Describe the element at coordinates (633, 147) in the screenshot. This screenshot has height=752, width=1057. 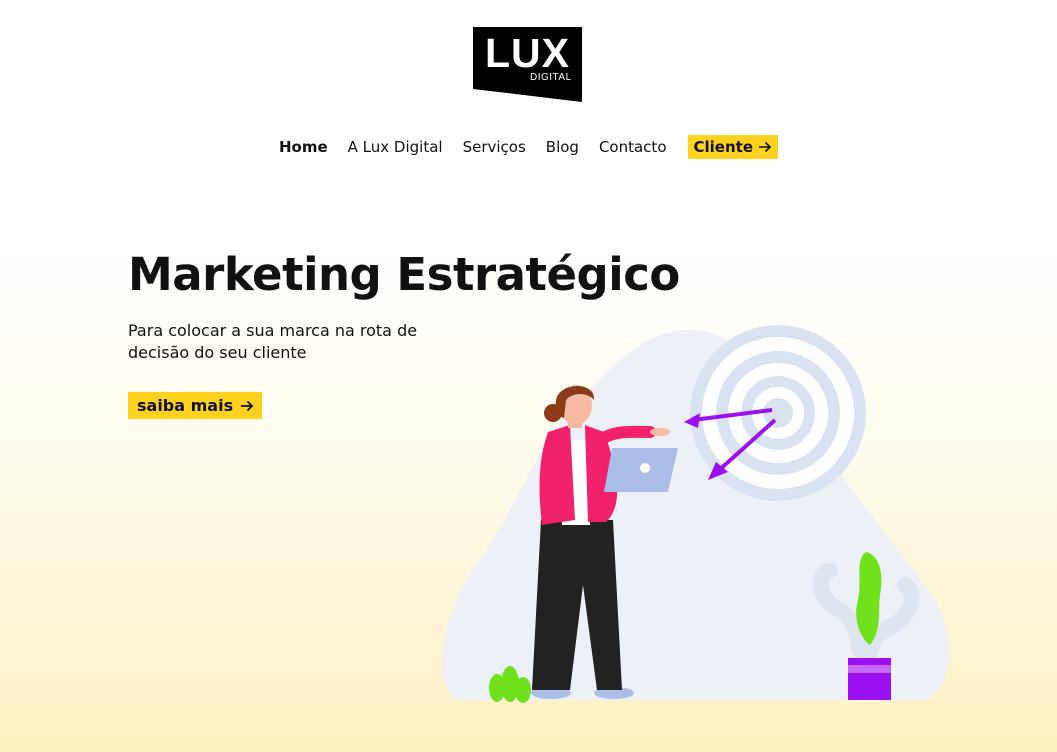
I see `nav-contacto: Contacto` at that location.